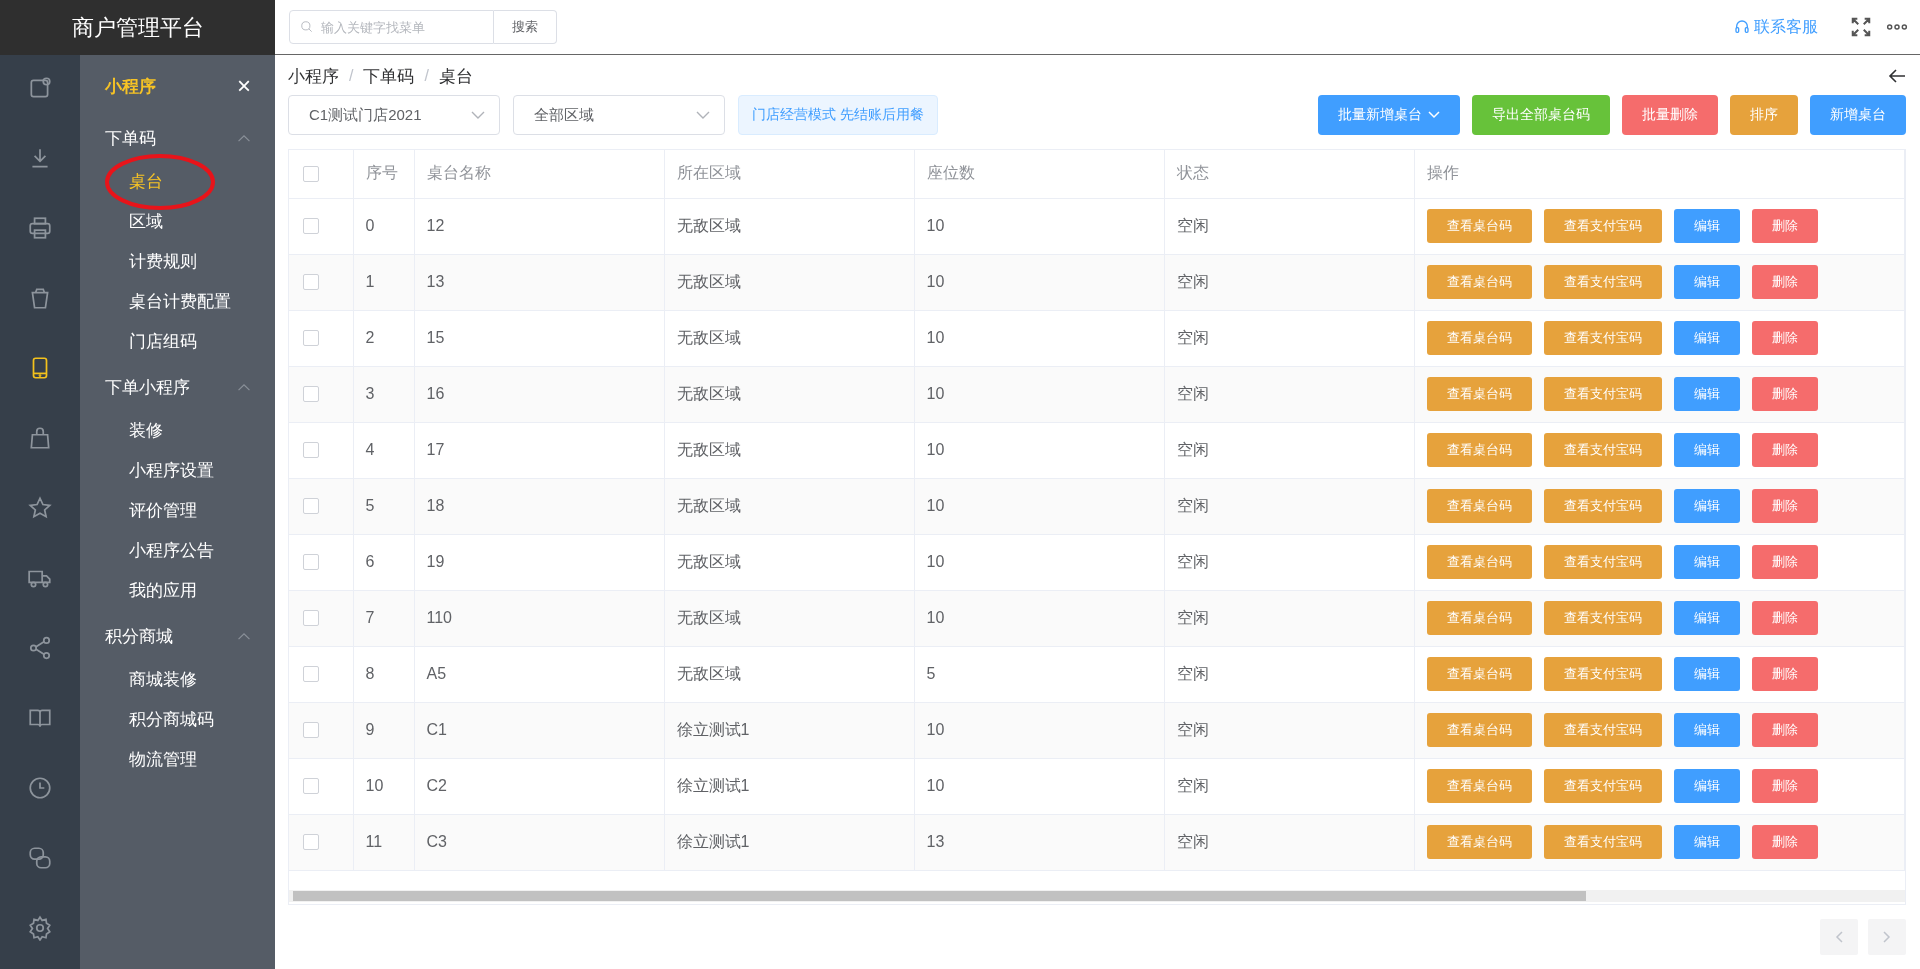 This screenshot has width=1920, height=969. Describe the element at coordinates (146, 181) in the screenshot. I see `menu-item: 桌台` at that location.